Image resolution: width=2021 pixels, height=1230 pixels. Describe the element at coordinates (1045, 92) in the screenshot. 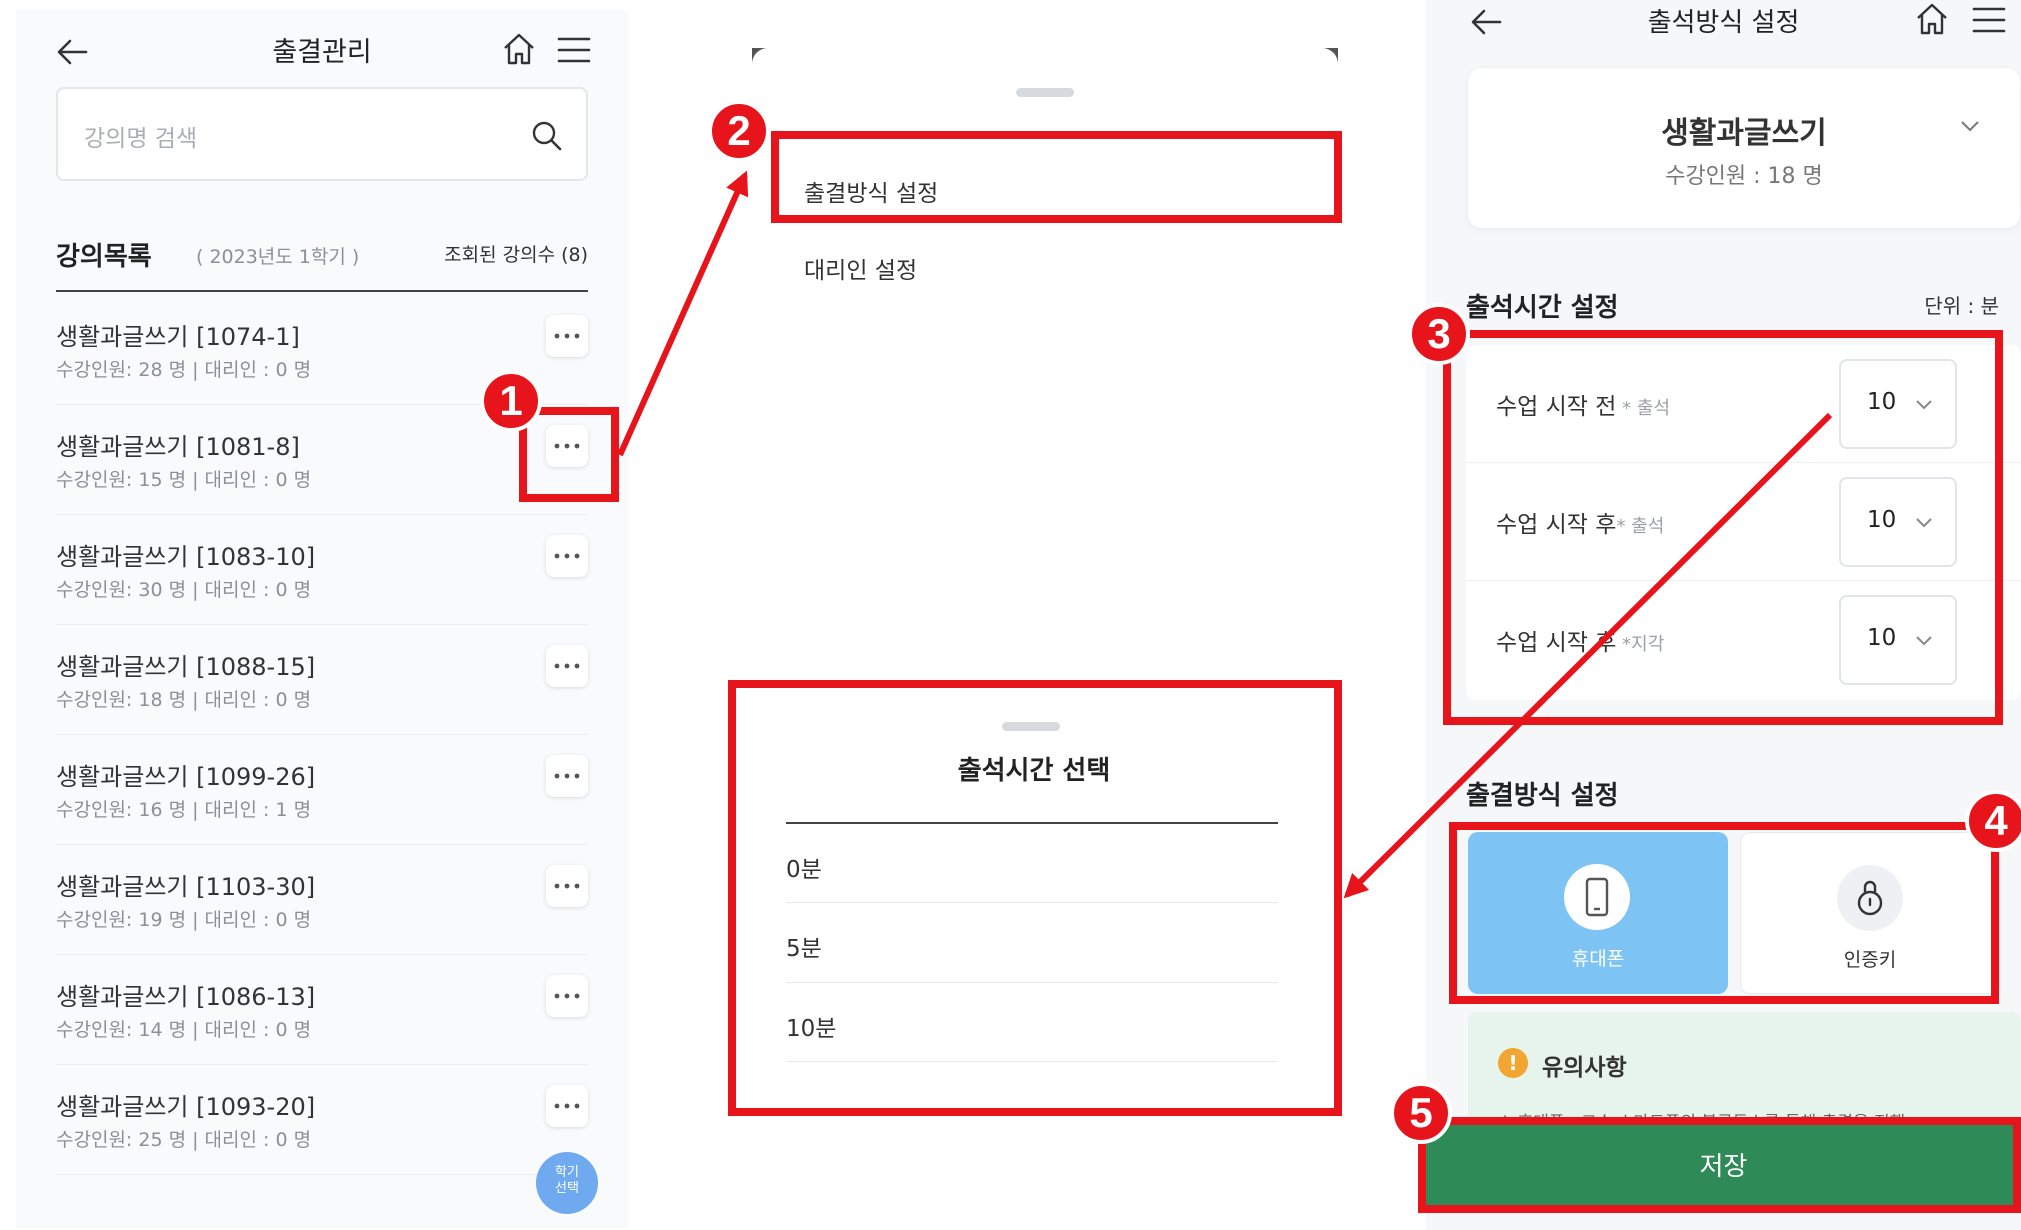

I see `sheet-drag-handle` at that location.